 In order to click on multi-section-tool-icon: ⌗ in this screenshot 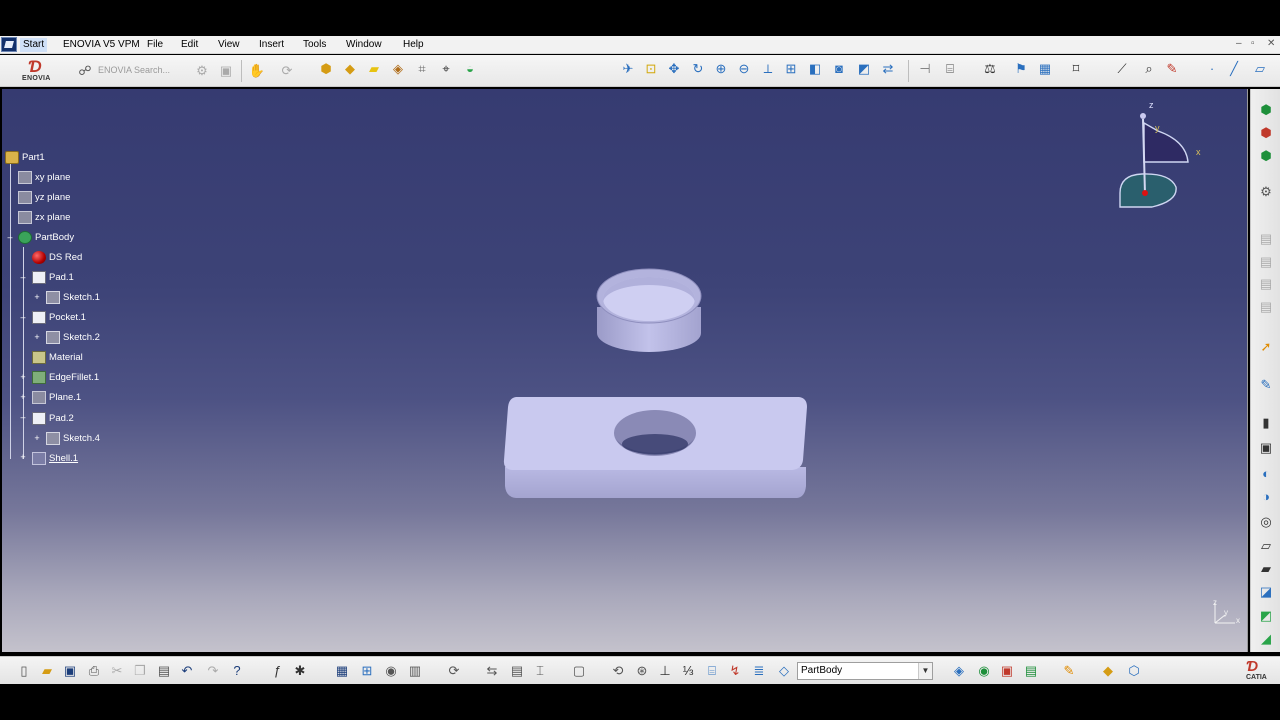, I will do `click(422, 69)`.